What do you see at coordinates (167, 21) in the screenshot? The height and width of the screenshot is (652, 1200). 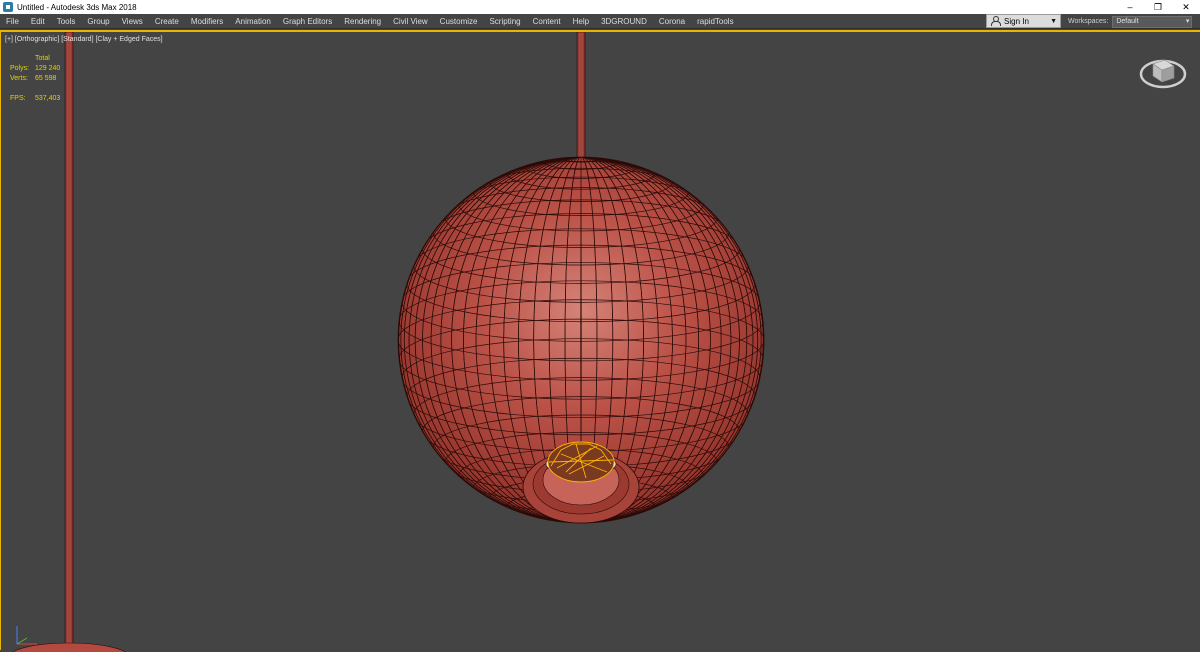 I see `menu-create: Create` at bounding box center [167, 21].